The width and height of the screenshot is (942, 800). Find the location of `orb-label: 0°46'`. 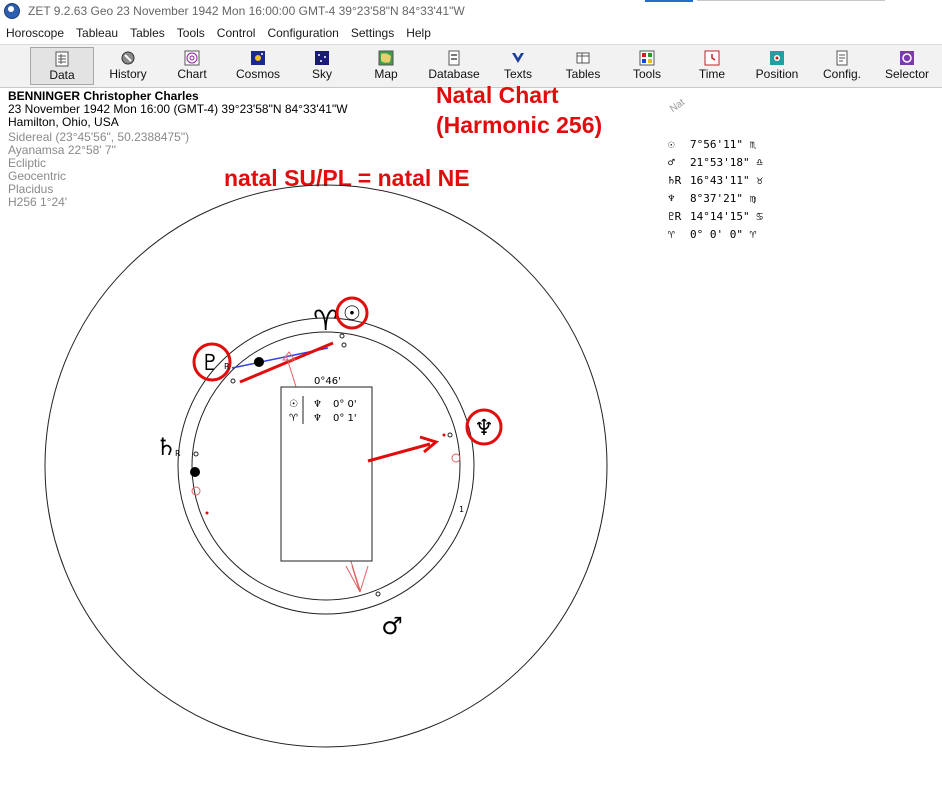

orb-label: 0°46' is located at coordinates (327, 381).